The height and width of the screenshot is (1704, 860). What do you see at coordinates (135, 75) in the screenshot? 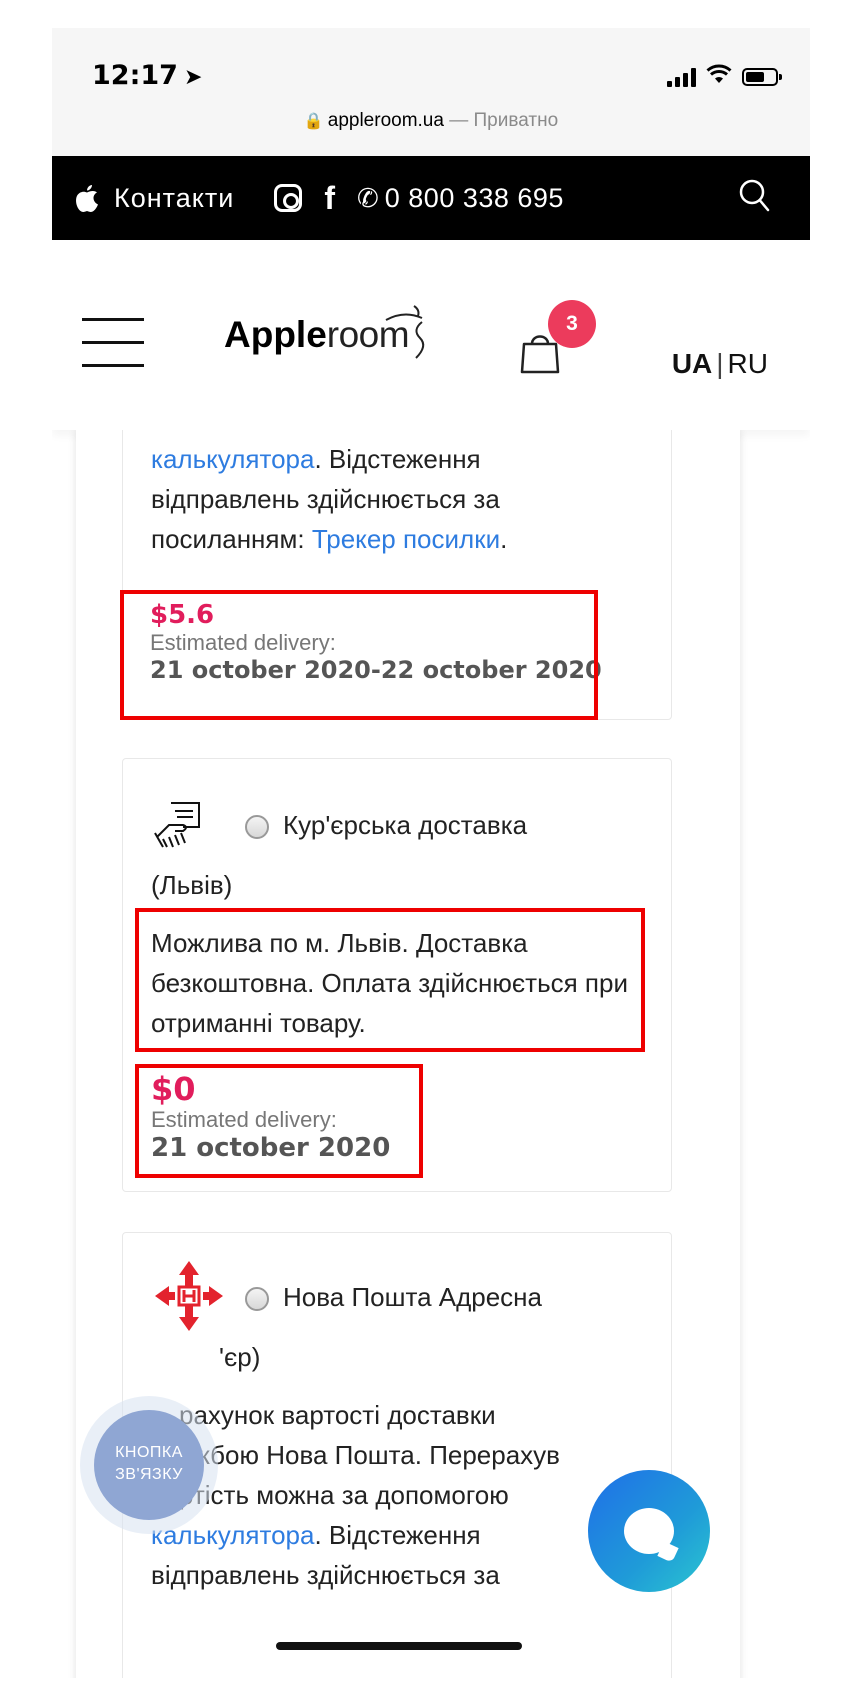
I see `clock-time: 12:17` at bounding box center [135, 75].